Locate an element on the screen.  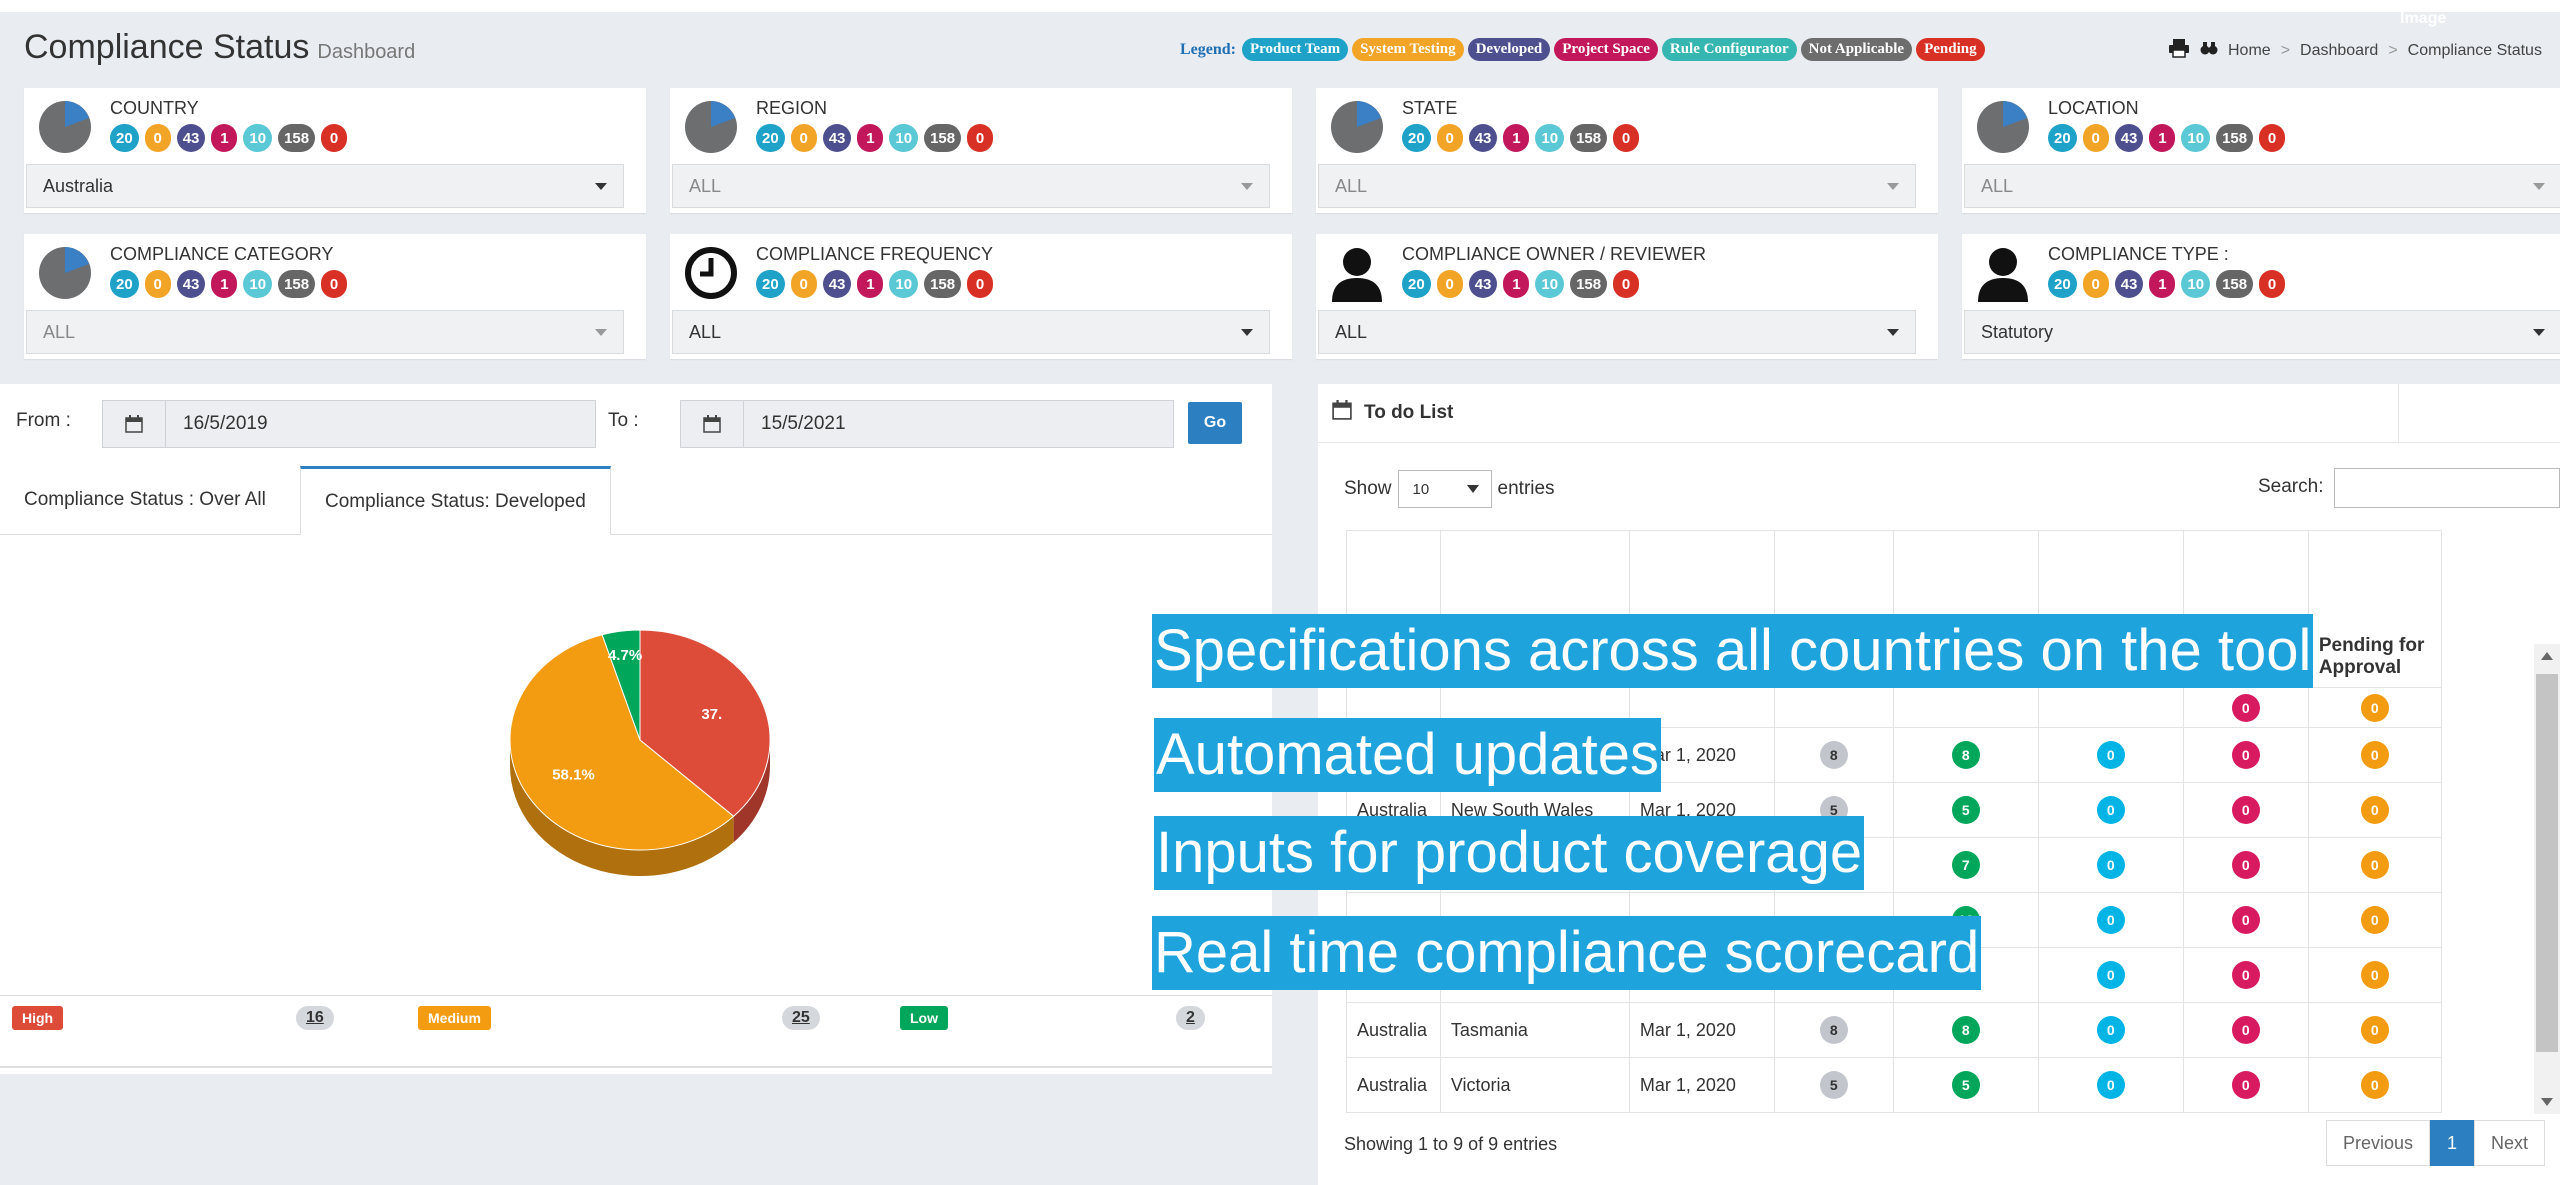
print-icon is located at coordinates (2179, 50).